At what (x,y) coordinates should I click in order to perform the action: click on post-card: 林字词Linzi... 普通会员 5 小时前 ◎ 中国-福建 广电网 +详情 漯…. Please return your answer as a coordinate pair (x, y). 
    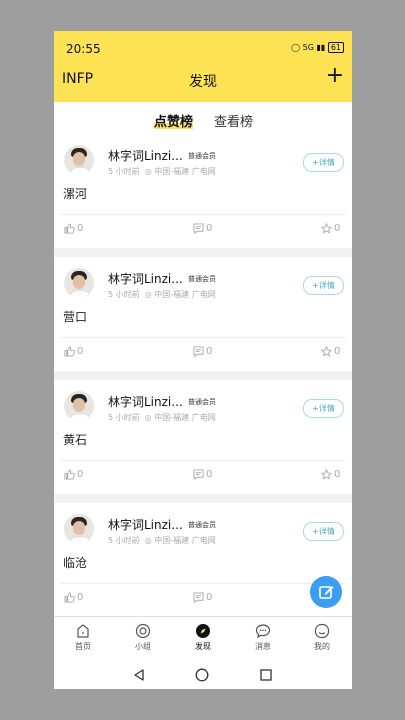
    Looking at the image, I should click on (203, 191).